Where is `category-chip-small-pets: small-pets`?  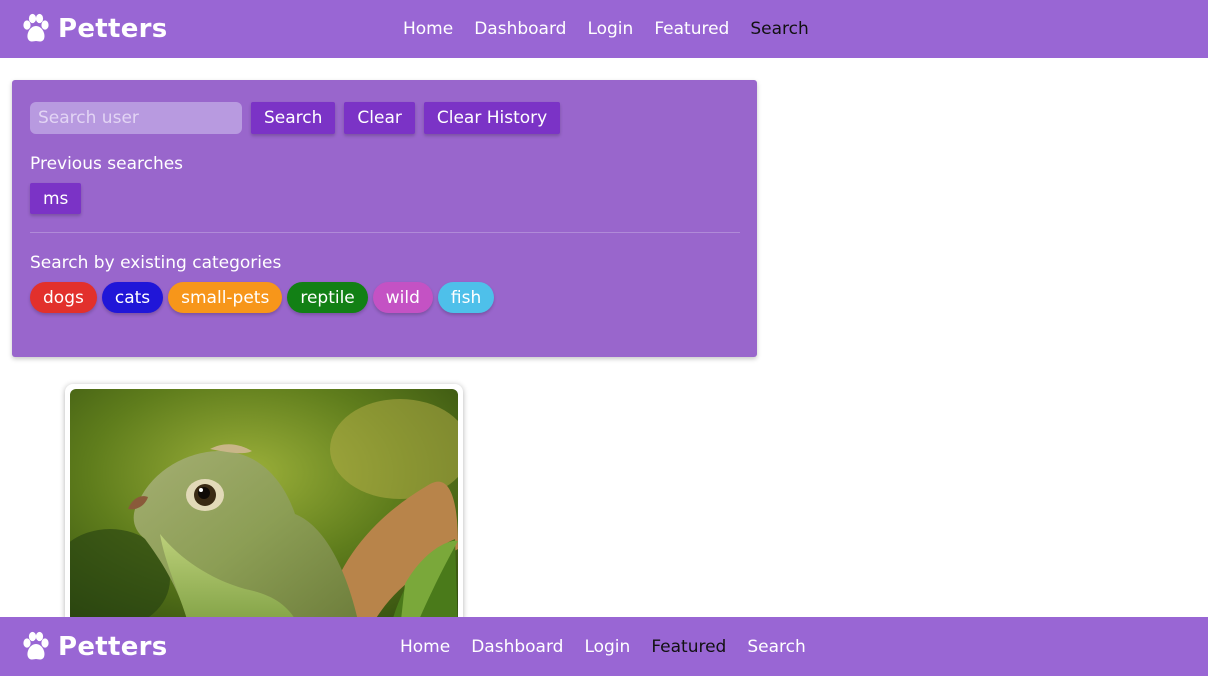
category-chip-small-pets: small-pets is located at coordinates (225, 297).